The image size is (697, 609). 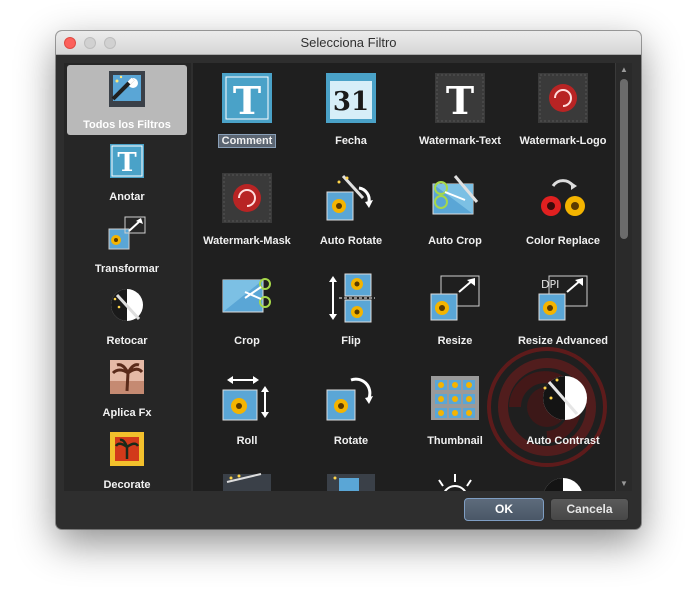 I want to click on filter-auto-crop: Auto Crop, so click(x=455, y=213).